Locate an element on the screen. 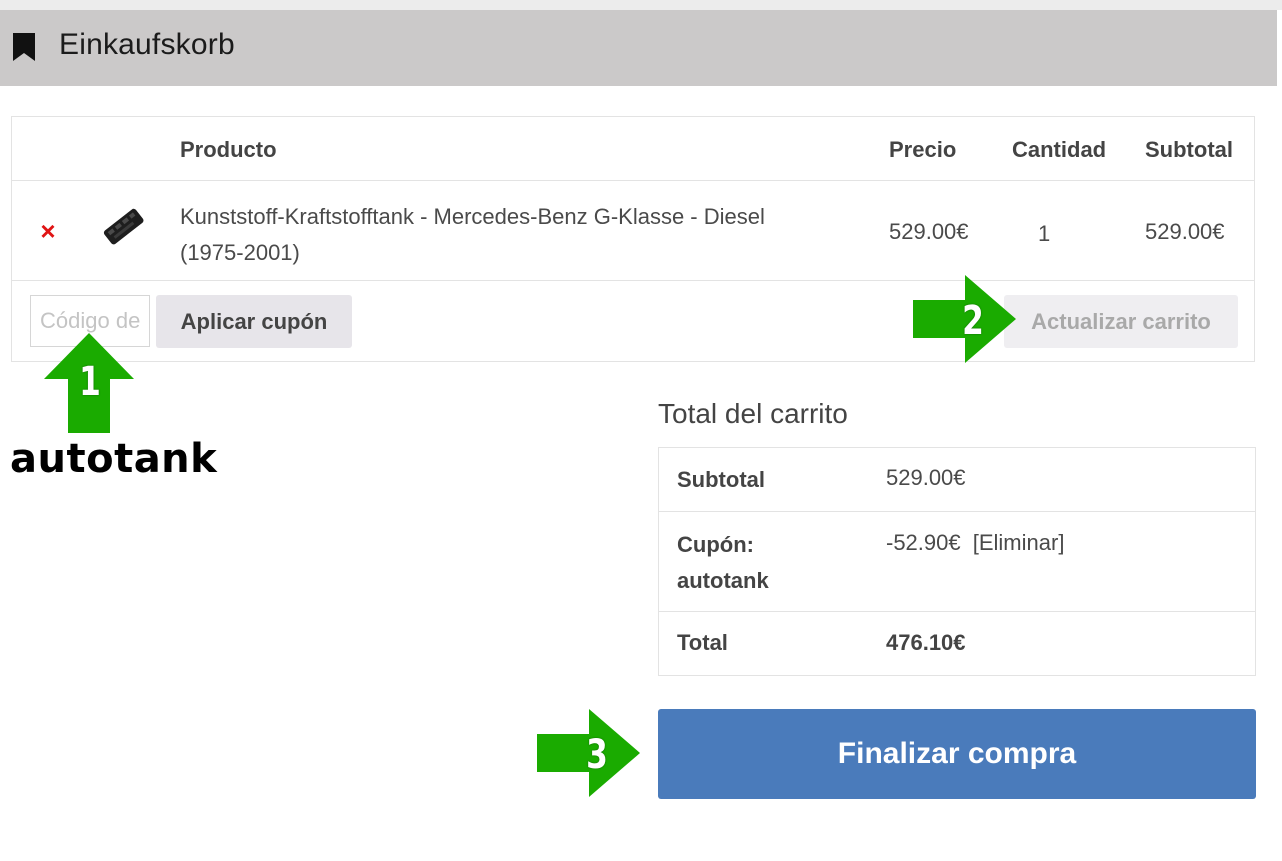 Image resolution: width=1282 pixels, height=861 pixels. coupon-label-line: autotank is located at coordinates (723, 580).